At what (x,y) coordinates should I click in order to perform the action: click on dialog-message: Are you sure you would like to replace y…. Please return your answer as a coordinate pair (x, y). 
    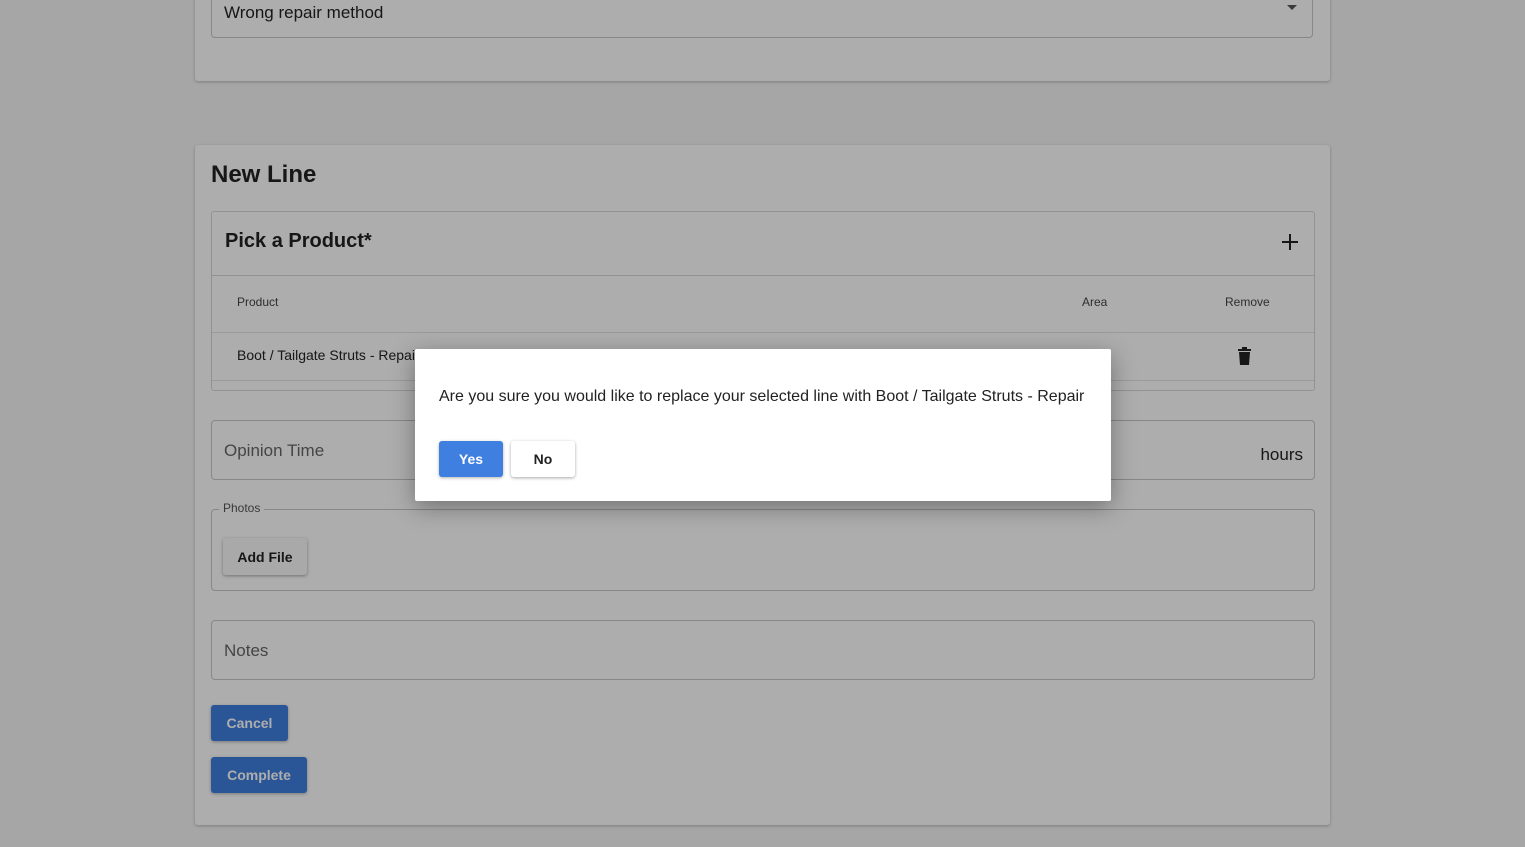
    Looking at the image, I should click on (762, 396).